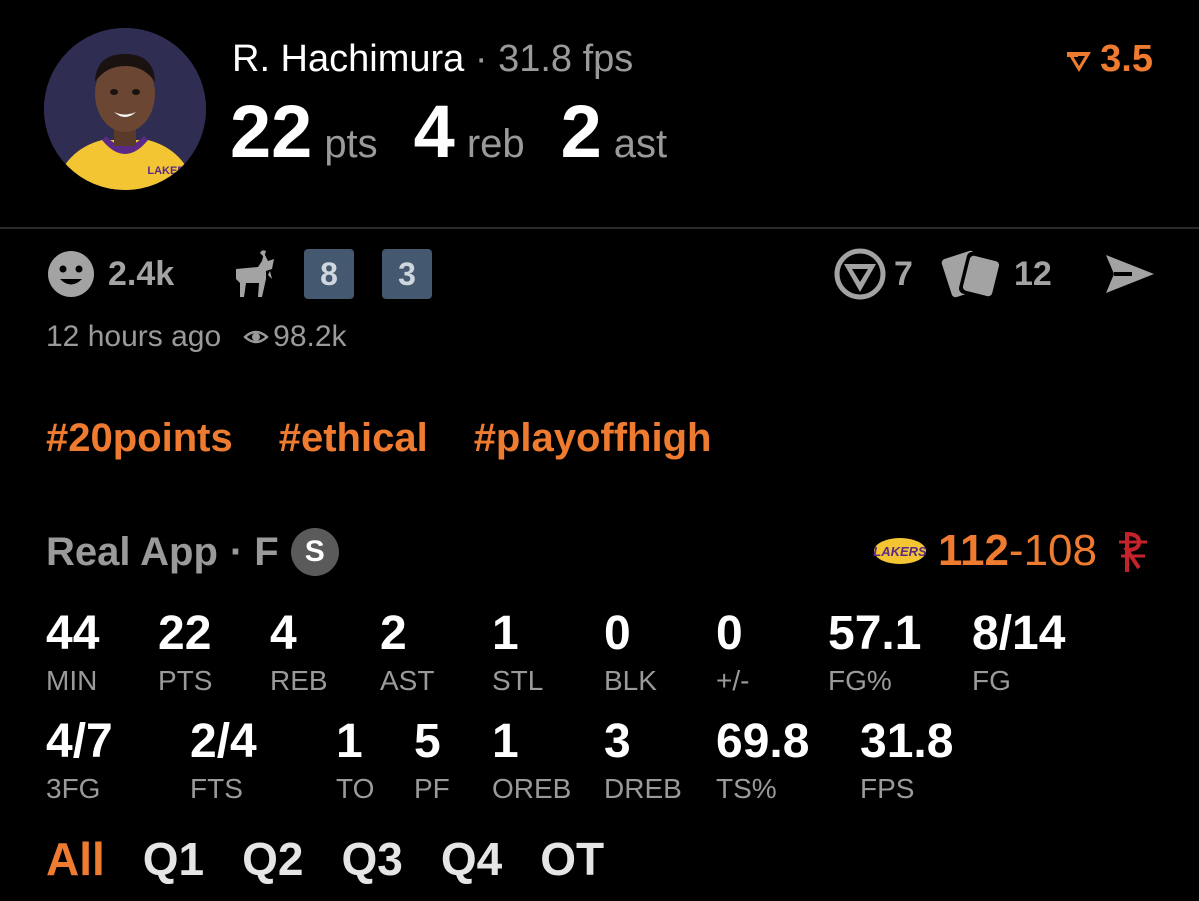 Image resolution: width=1199 pixels, height=901 pixels. I want to click on points-value: 22, so click(271, 131).